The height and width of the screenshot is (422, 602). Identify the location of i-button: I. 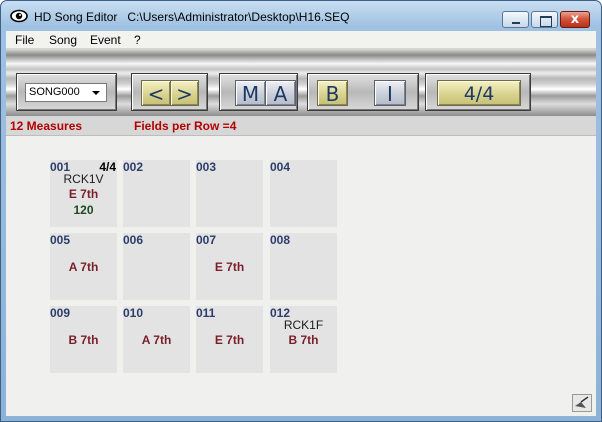
(390, 93).